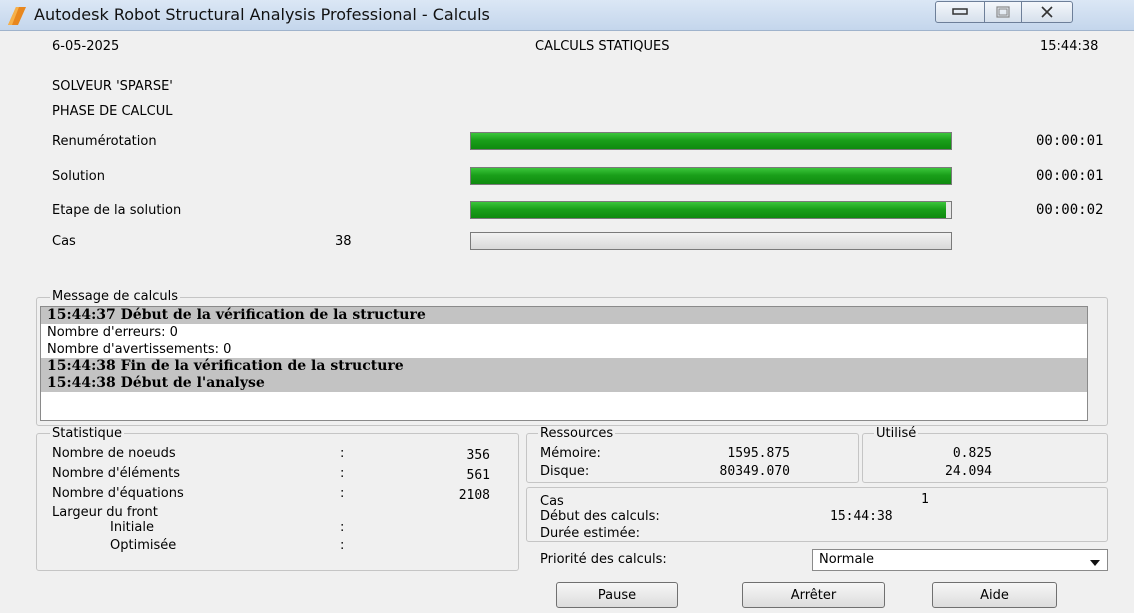 The height and width of the screenshot is (613, 1134). Describe the element at coordinates (600, 516) in the screenshot. I see `start-label: Début des calculs:` at that location.